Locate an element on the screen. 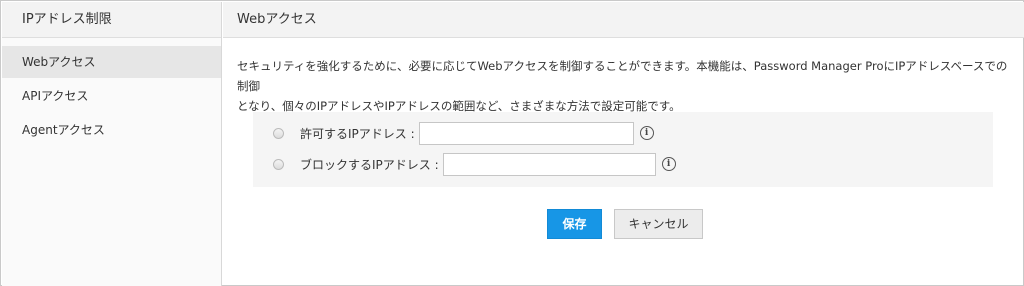 The image size is (1024, 286). allow-ip-row: 許可するIPアドレス : i is located at coordinates (463, 133).